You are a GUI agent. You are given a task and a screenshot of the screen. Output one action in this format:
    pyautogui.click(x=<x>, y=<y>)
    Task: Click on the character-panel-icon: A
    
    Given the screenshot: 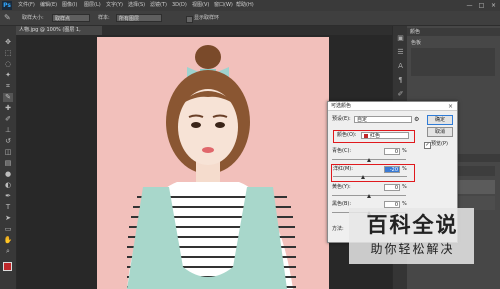 What is the action you would take?
    pyautogui.click(x=400, y=66)
    